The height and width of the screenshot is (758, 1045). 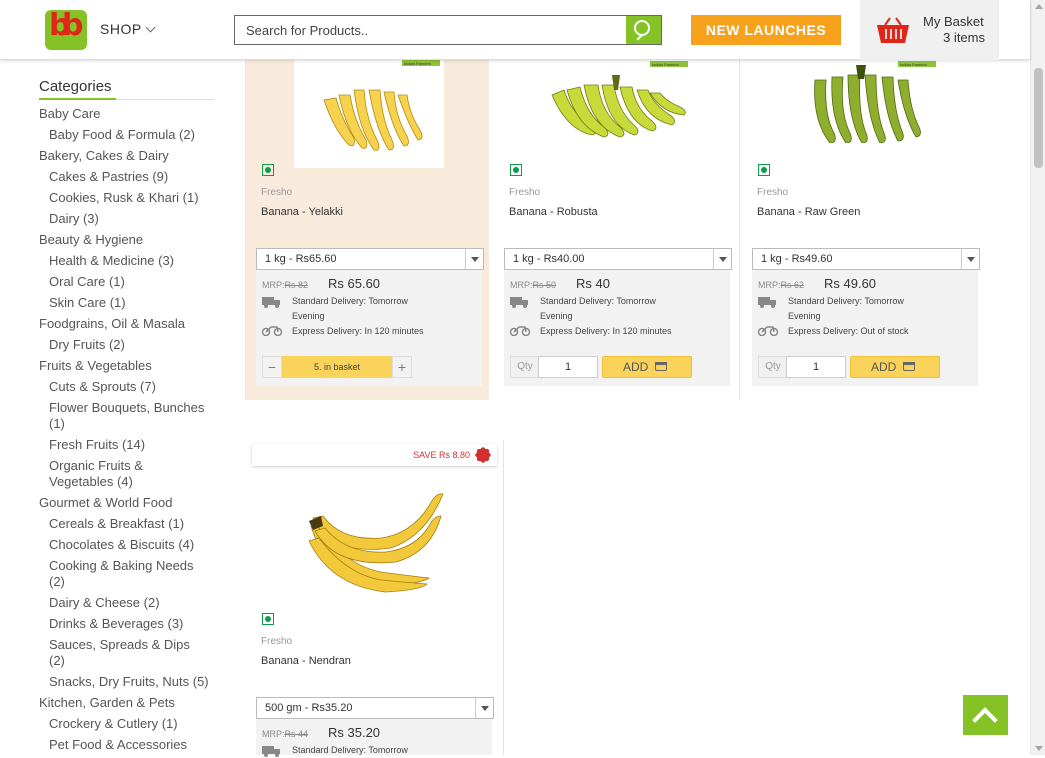 What do you see at coordinates (129, 503) in the screenshot?
I see `category-link: Gourmet & World Food` at bounding box center [129, 503].